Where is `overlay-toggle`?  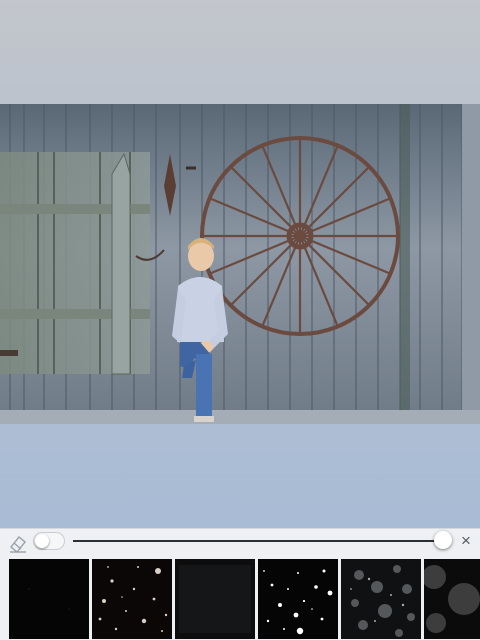 overlay-toggle is located at coordinates (49, 541).